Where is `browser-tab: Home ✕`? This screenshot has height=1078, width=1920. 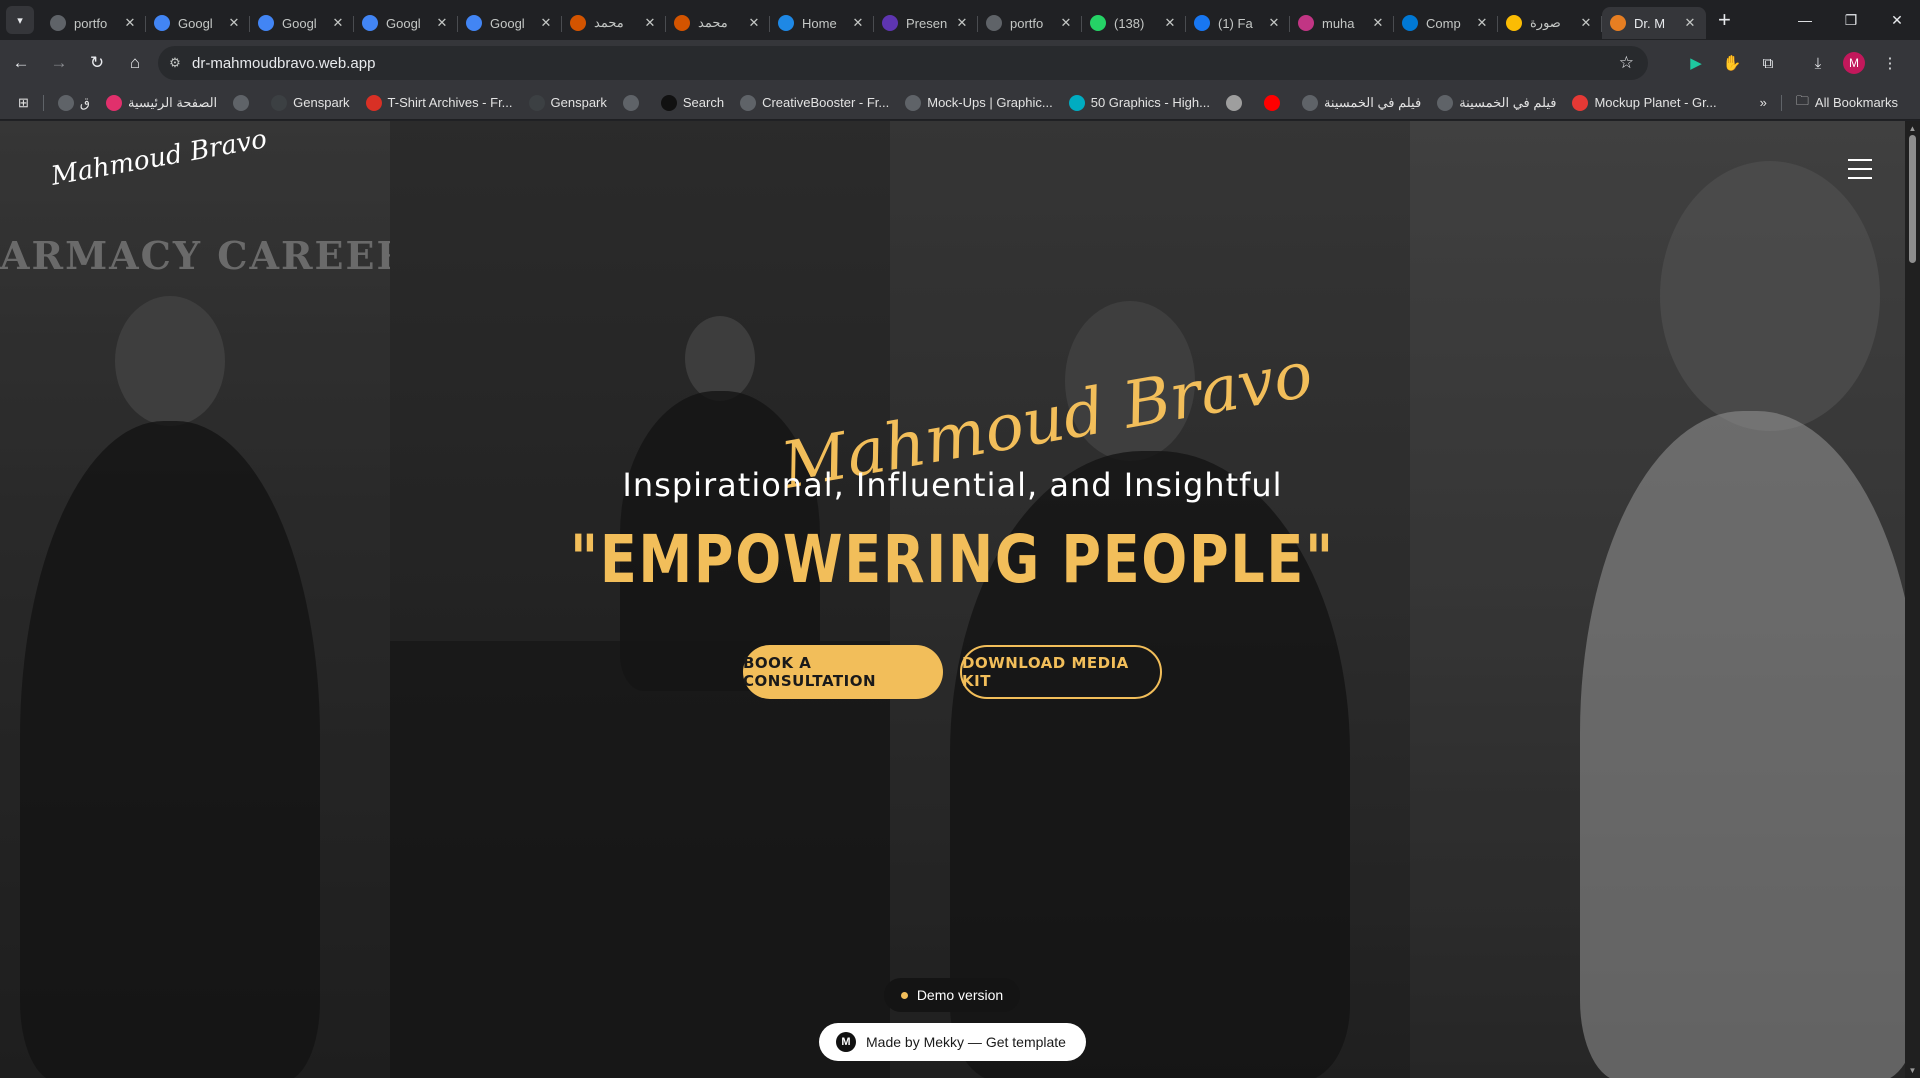 browser-tab: Home ✕ is located at coordinates (822, 23).